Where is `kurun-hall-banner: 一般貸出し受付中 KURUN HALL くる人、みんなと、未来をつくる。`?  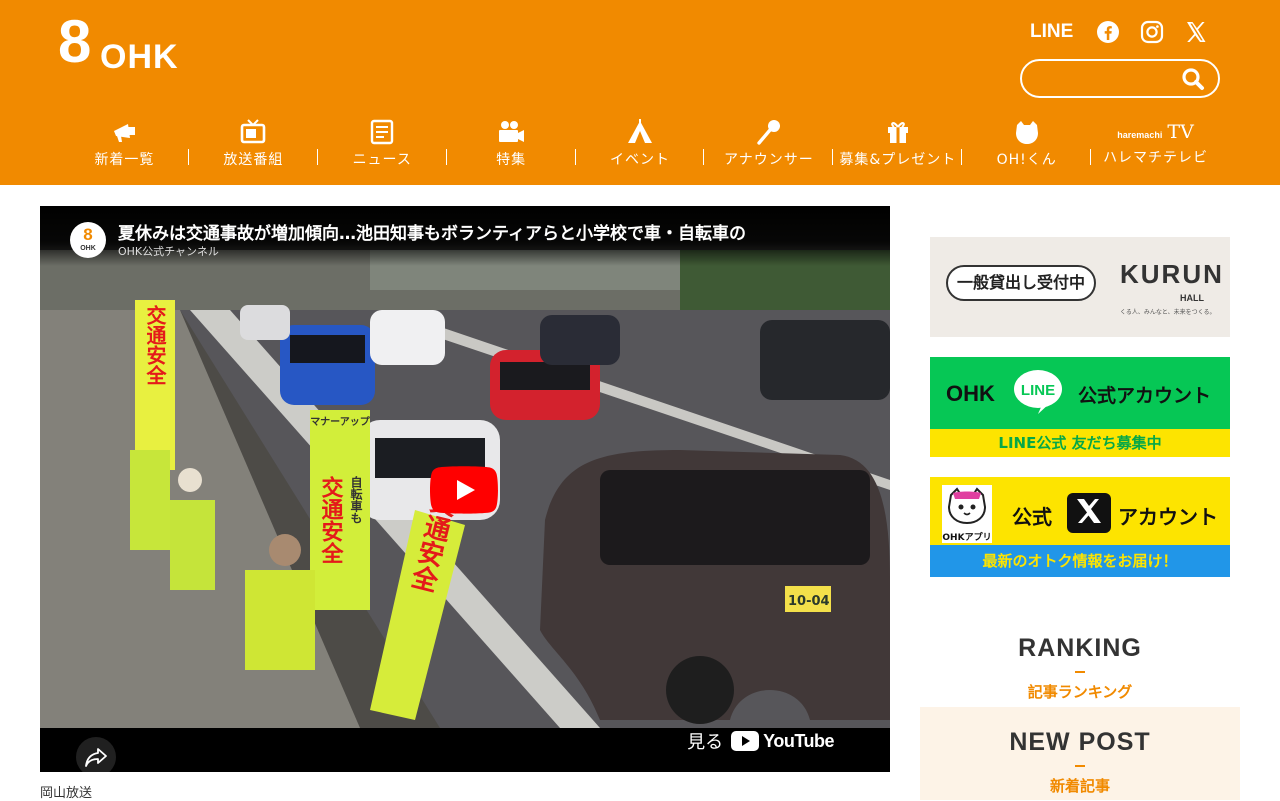 kurun-hall-banner: 一般貸出し受付中 KURUN HALL くる人、みんなと、未来をつくる。 is located at coordinates (1080, 287).